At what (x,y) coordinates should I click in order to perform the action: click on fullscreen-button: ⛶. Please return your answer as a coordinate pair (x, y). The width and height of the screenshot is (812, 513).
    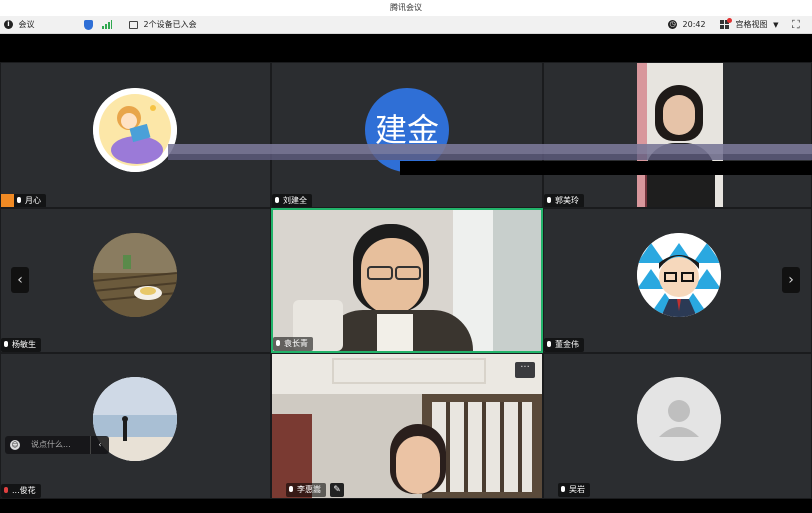
    Looking at the image, I should click on (796, 25).